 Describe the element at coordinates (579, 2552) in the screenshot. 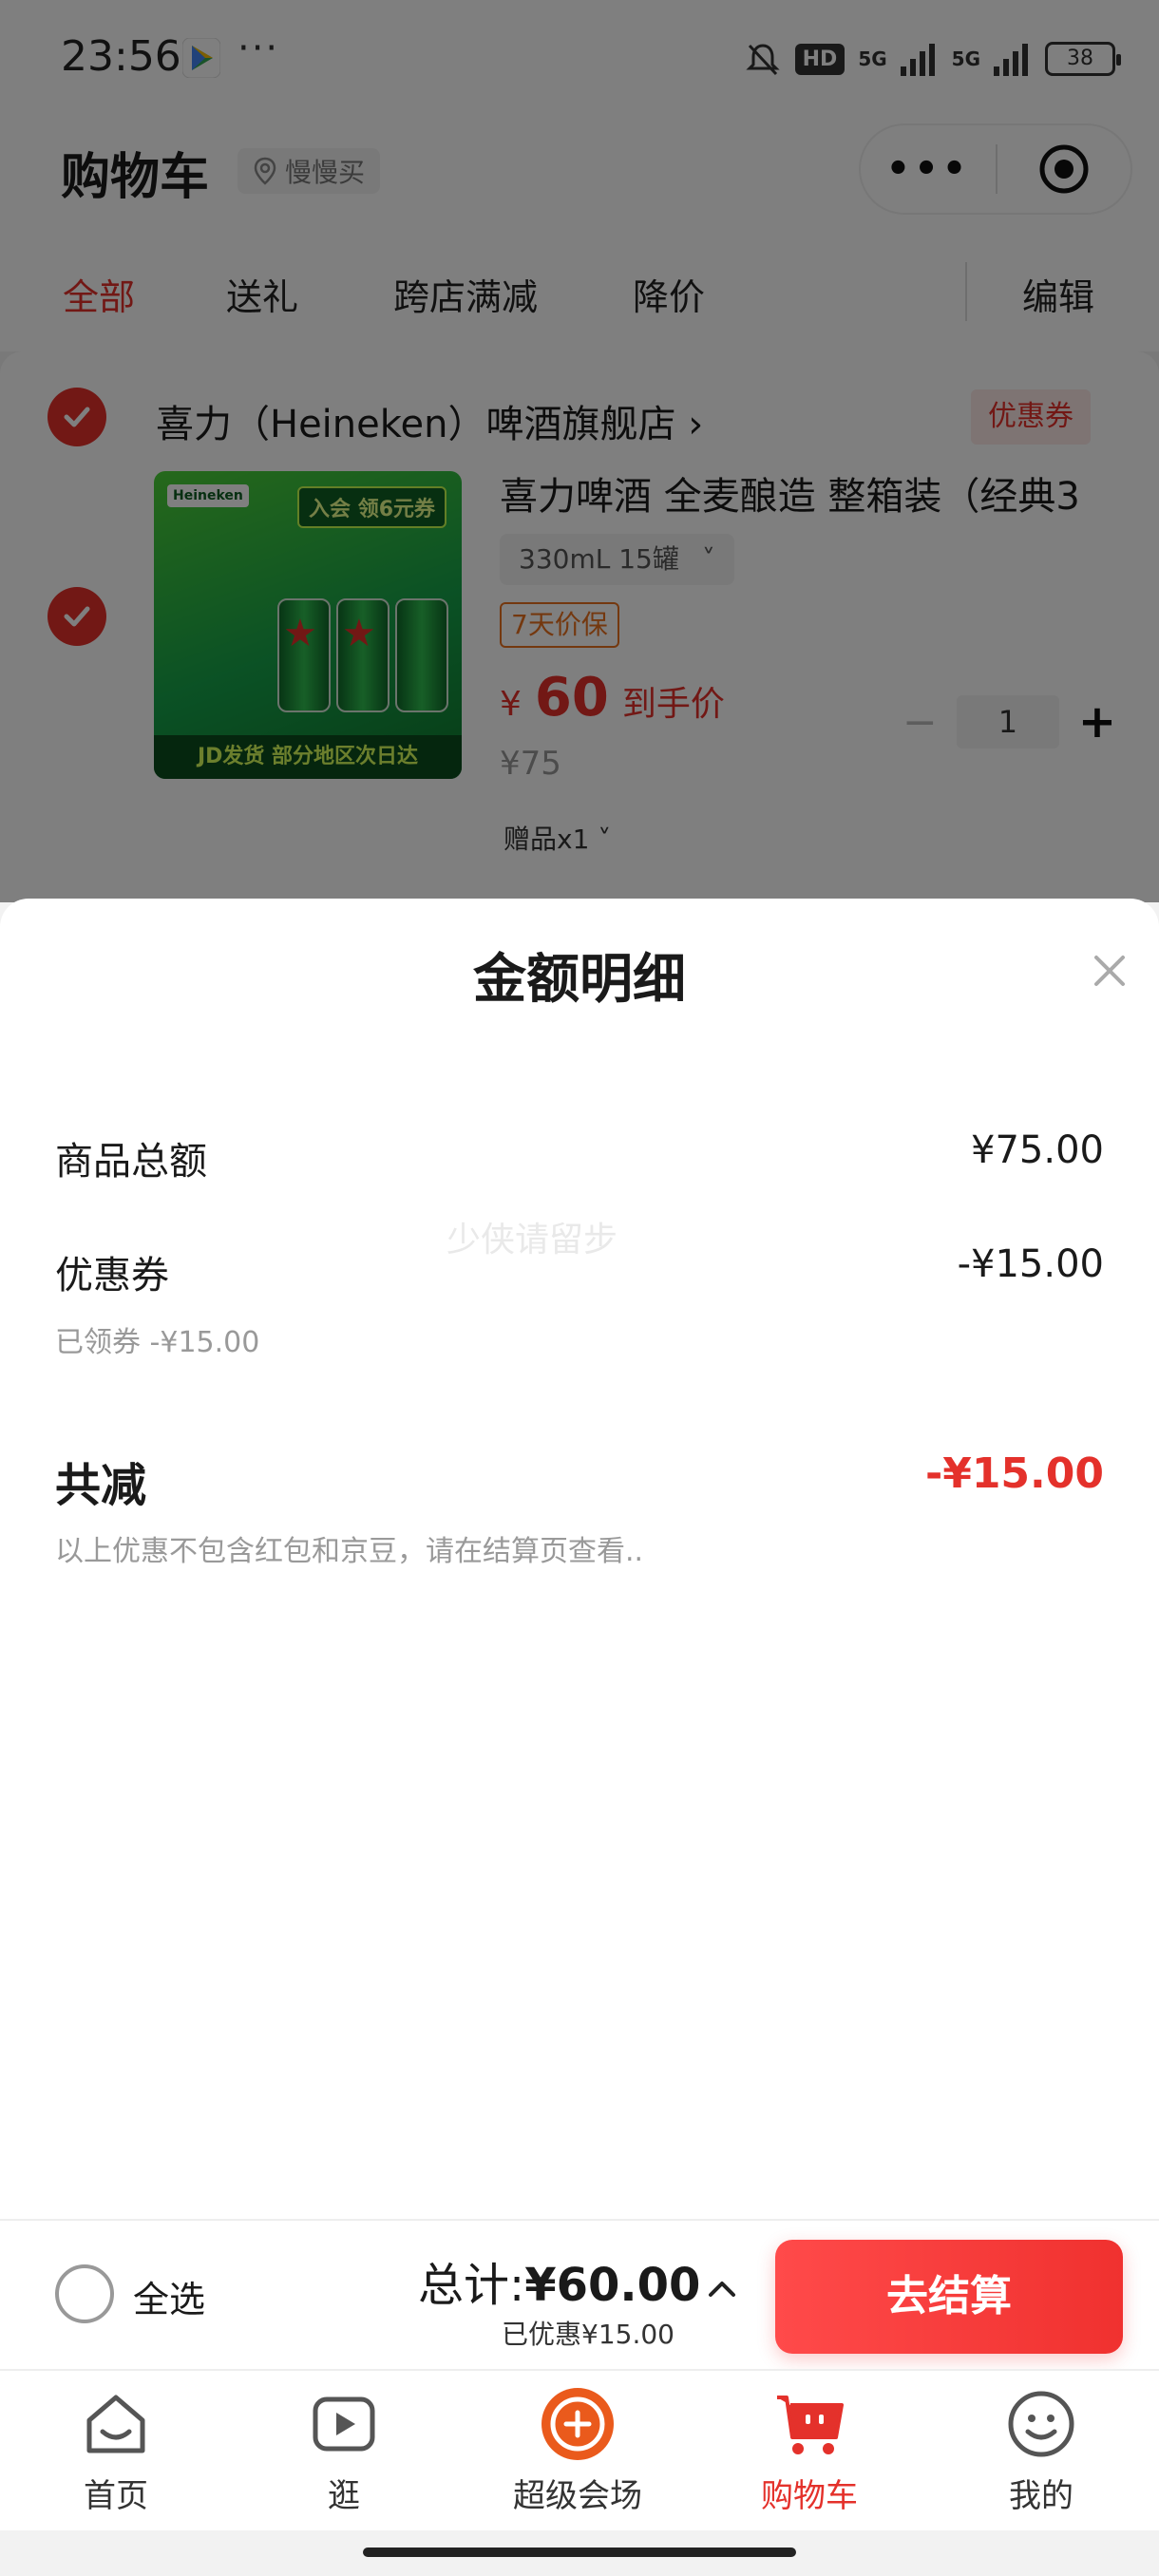

I see `home-indicator` at that location.